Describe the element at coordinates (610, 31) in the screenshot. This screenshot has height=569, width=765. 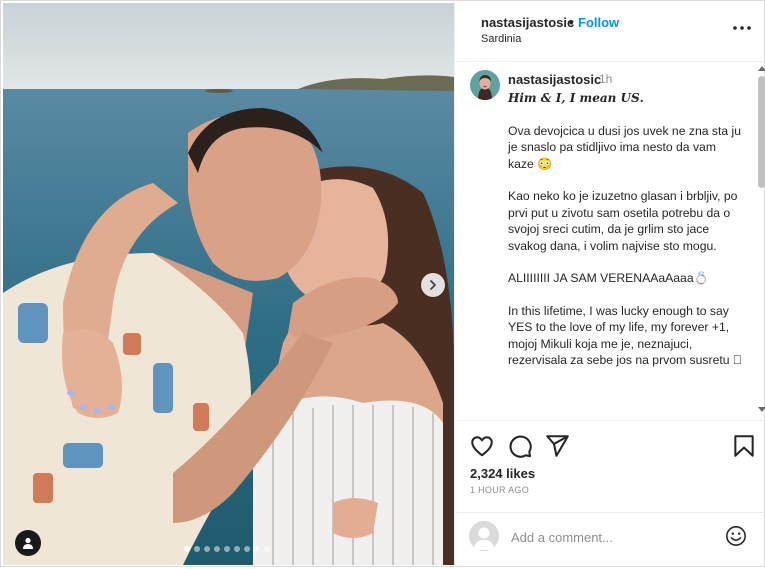
I see `post-header: nastasijastosic • Follow Sardinia` at that location.